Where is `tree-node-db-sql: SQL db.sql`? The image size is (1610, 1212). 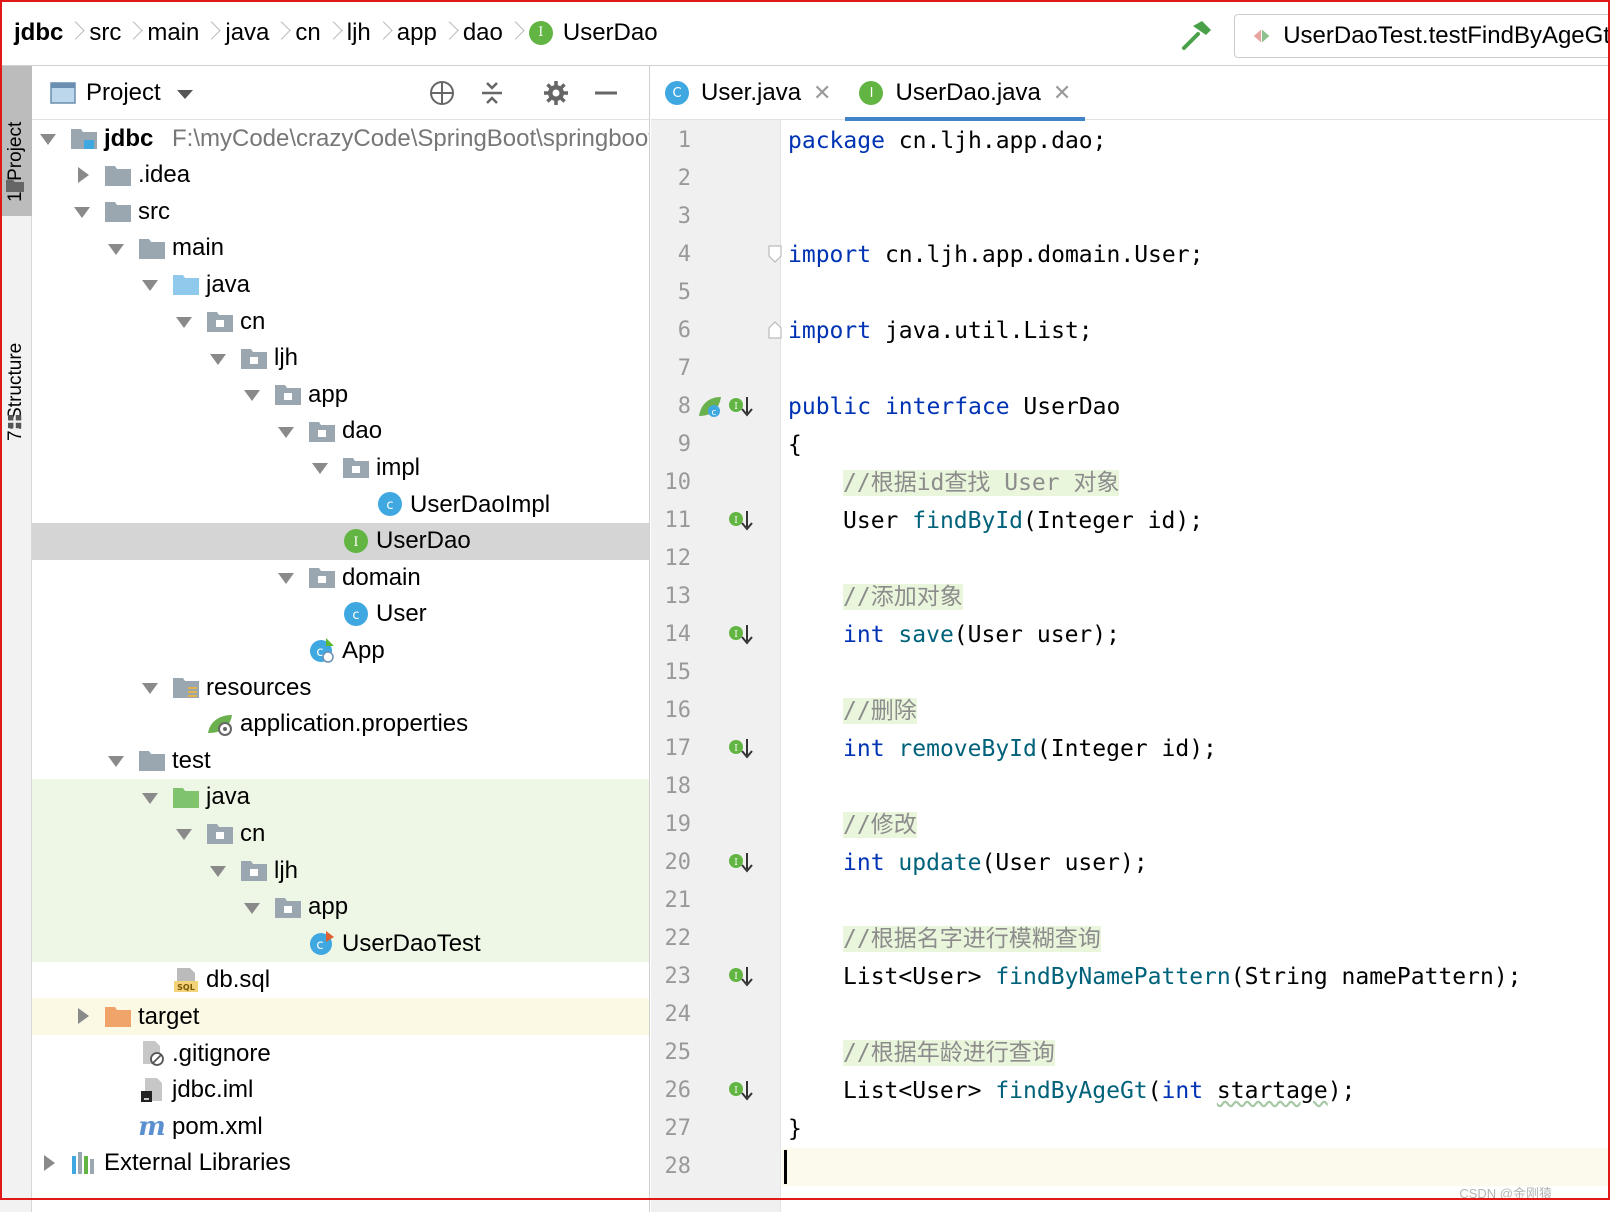 tree-node-db-sql: SQL db.sql is located at coordinates (340, 980).